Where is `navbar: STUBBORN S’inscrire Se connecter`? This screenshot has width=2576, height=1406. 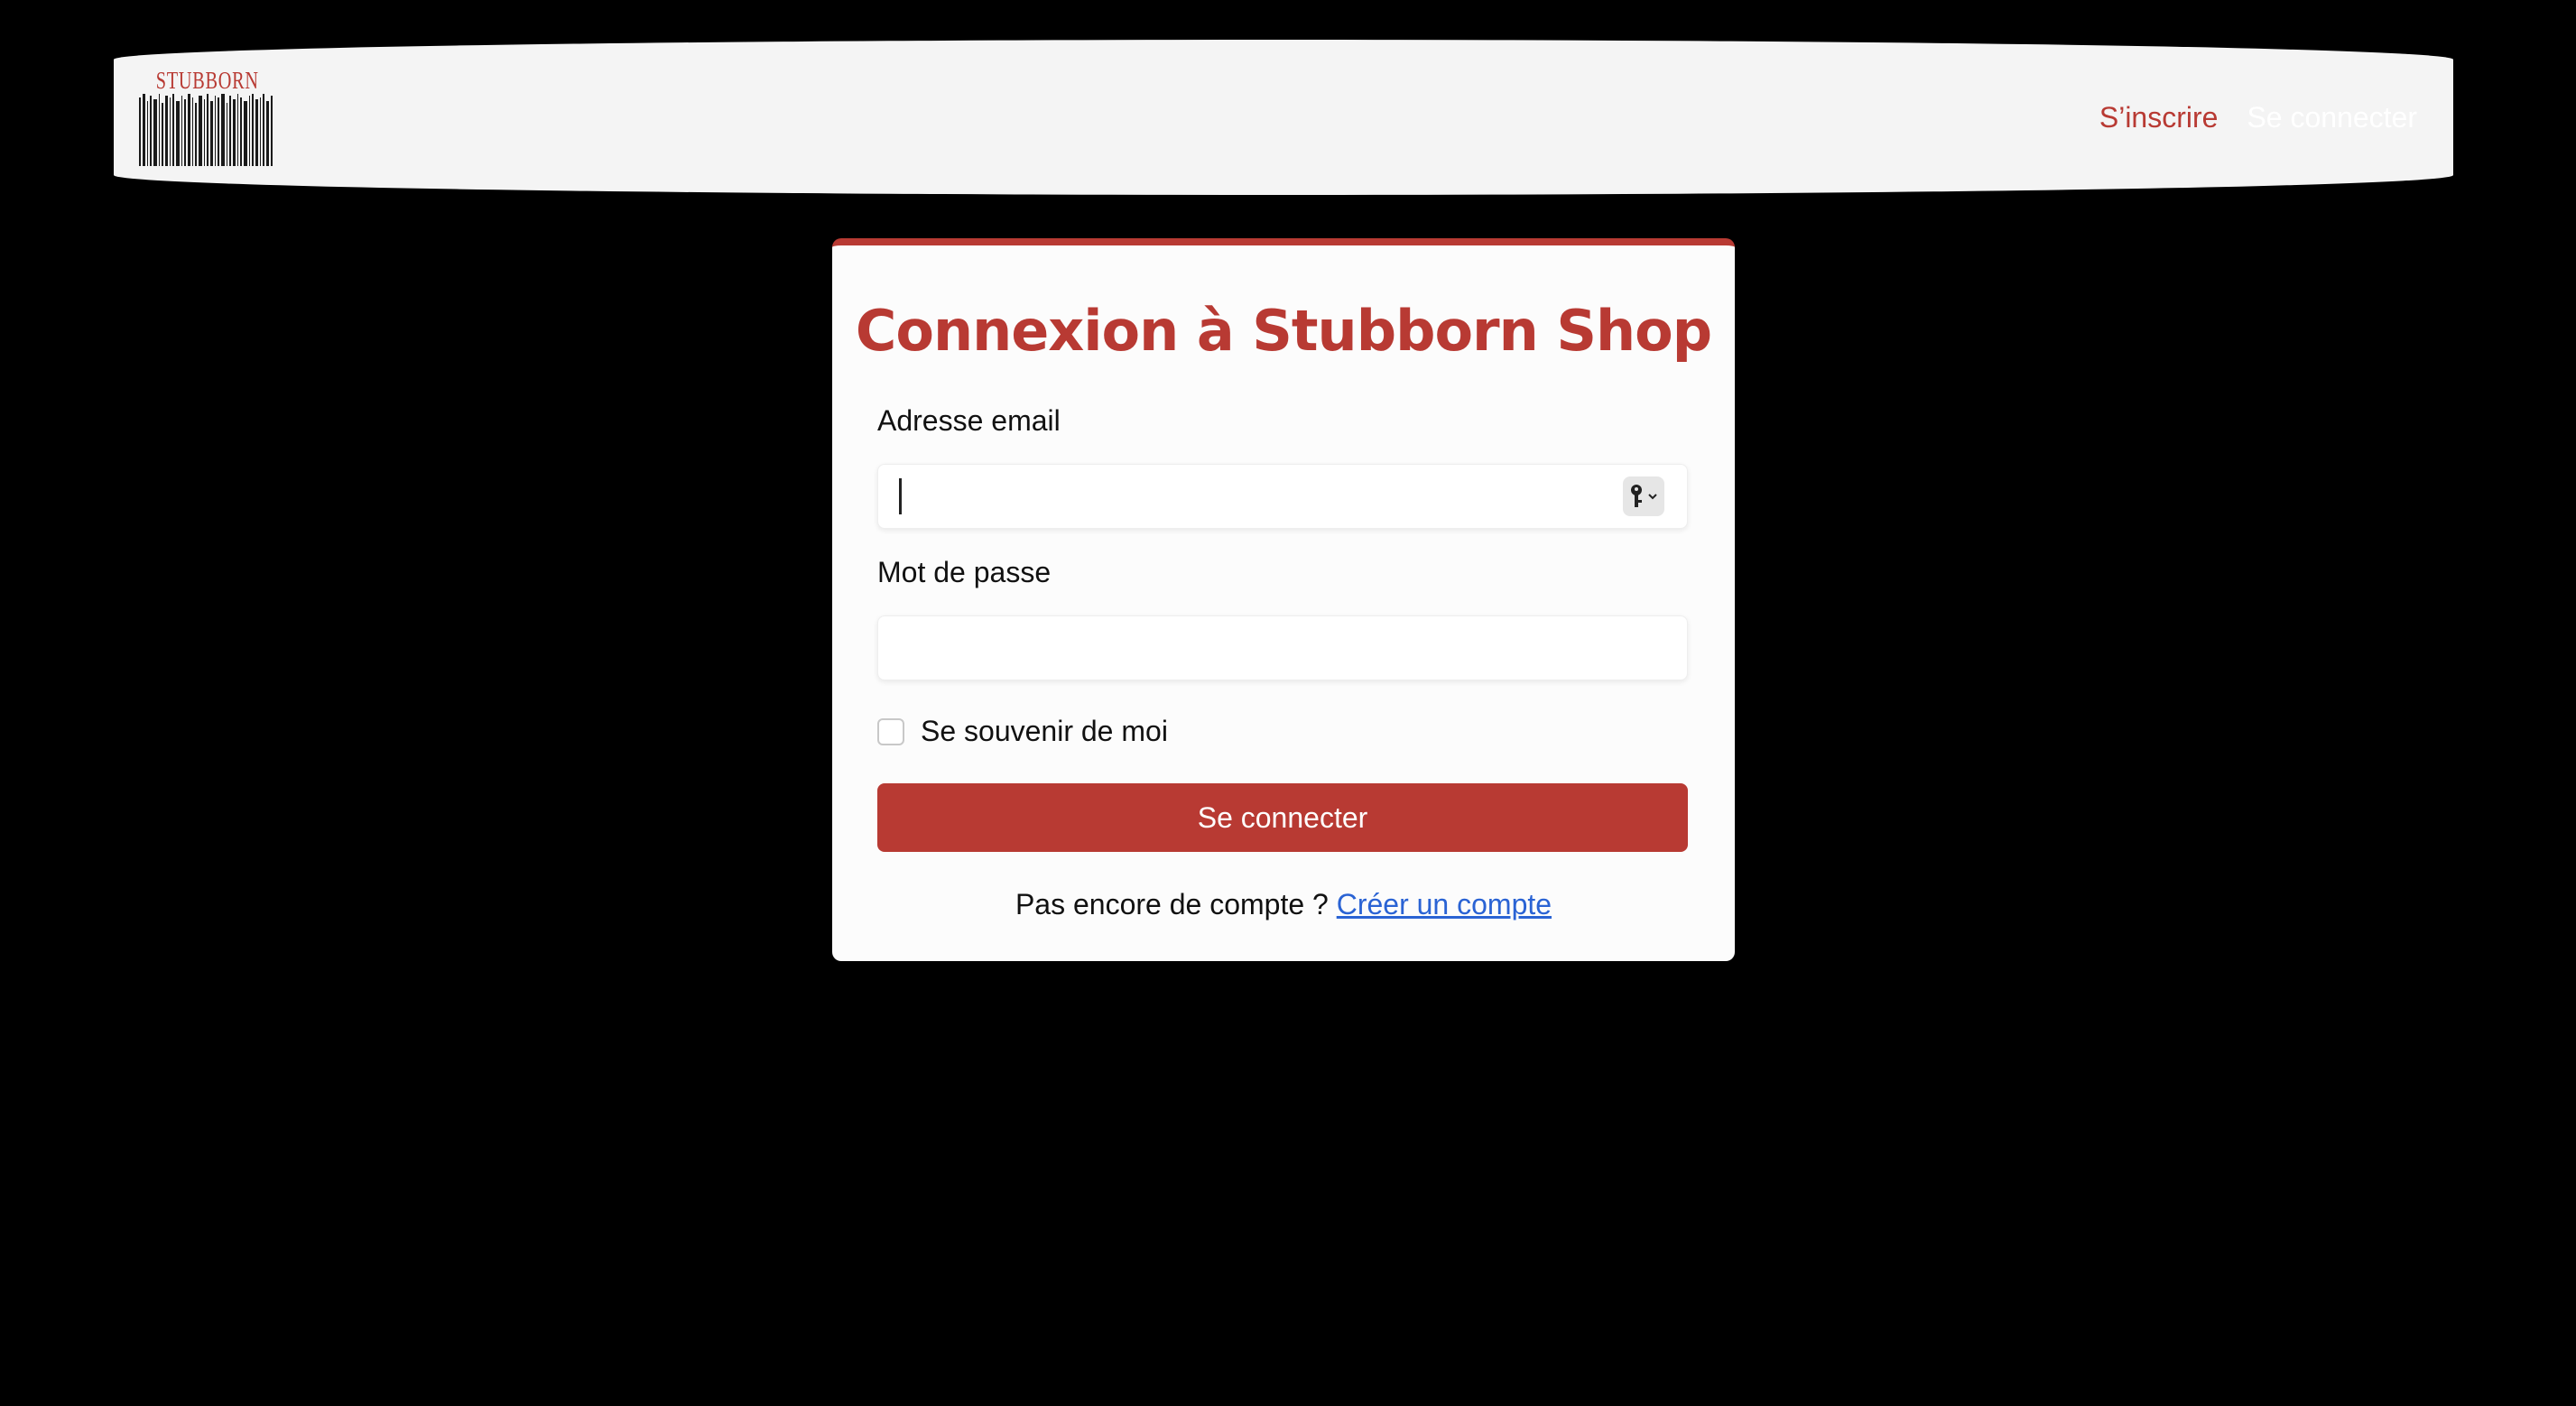
navbar: STUBBORN S’inscrire Se connecter is located at coordinates (1284, 118).